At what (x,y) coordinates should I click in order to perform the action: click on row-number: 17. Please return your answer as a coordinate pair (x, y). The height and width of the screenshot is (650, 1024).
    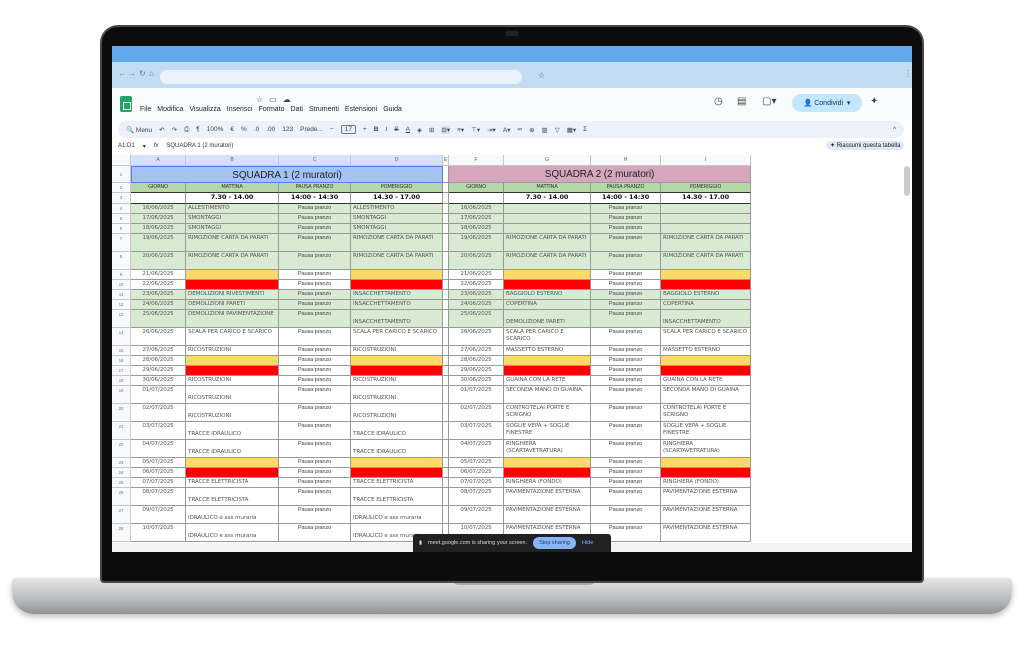
    Looking at the image, I should click on (121, 371).